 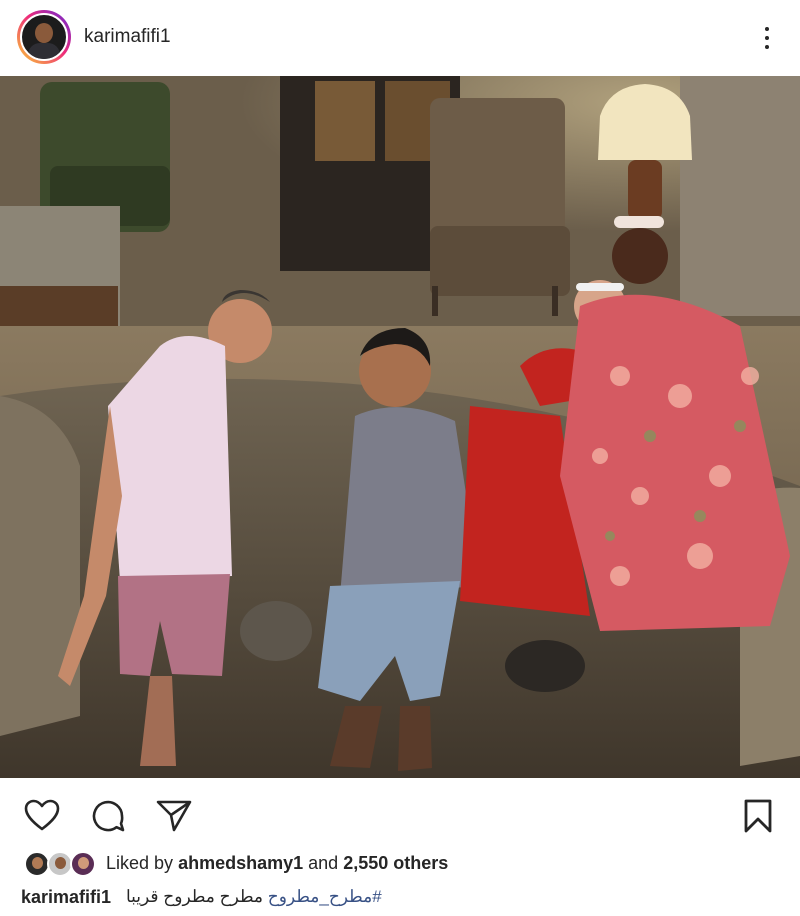 What do you see at coordinates (66, 897) in the screenshot?
I see `caption-username: karimafifi1` at bounding box center [66, 897].